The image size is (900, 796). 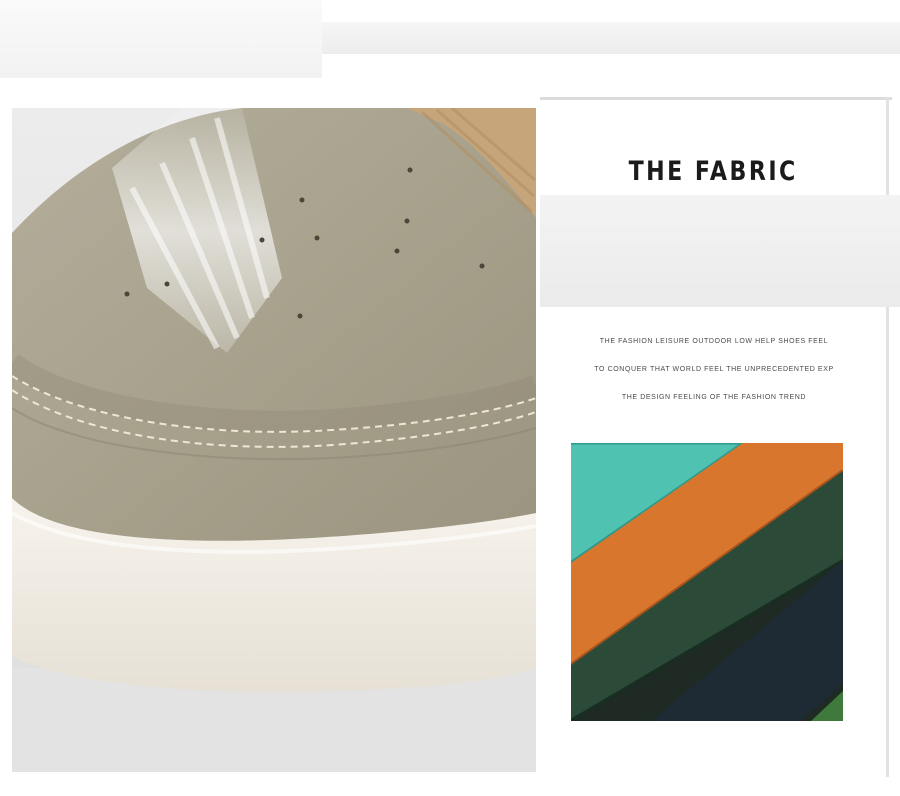 I want to click on description-line: THE DESIGN FEELING OF THE FASHION TREND, so click(x=714, y=397).